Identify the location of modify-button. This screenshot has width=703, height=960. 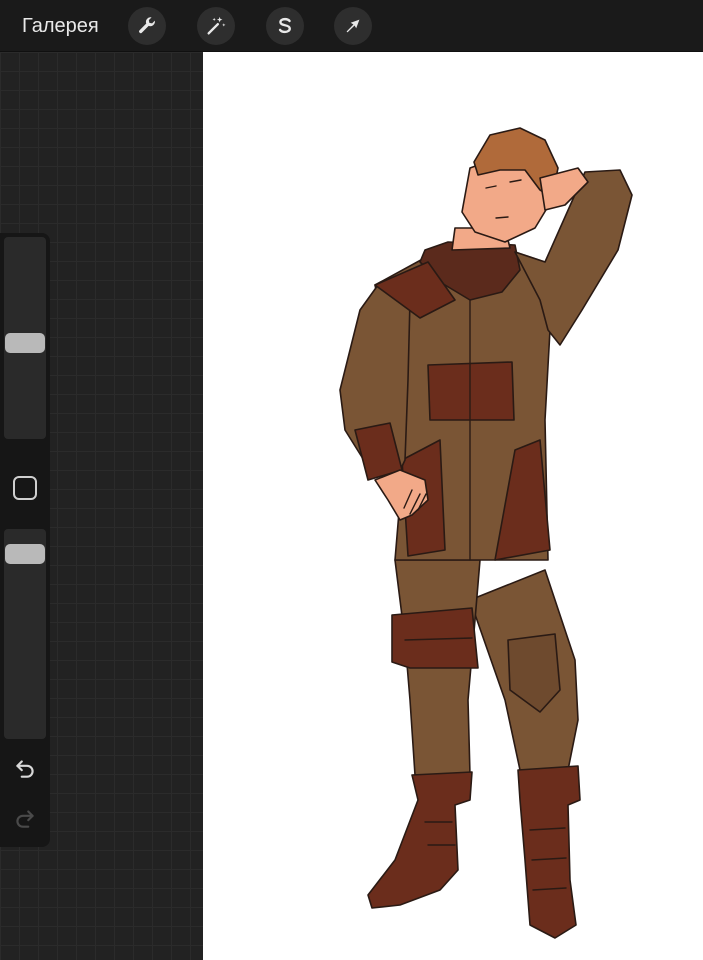
(25, 488).